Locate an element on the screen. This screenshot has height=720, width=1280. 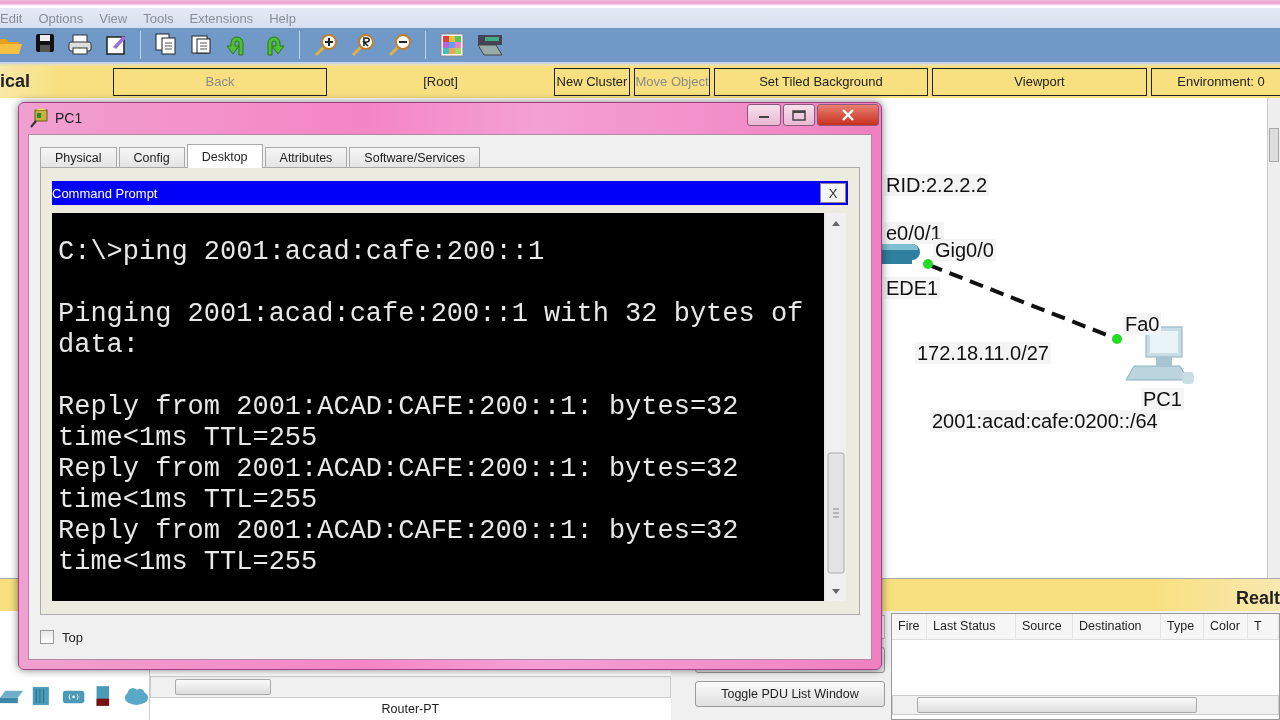
terminal-line: data: is located at coordinates (99, 345).